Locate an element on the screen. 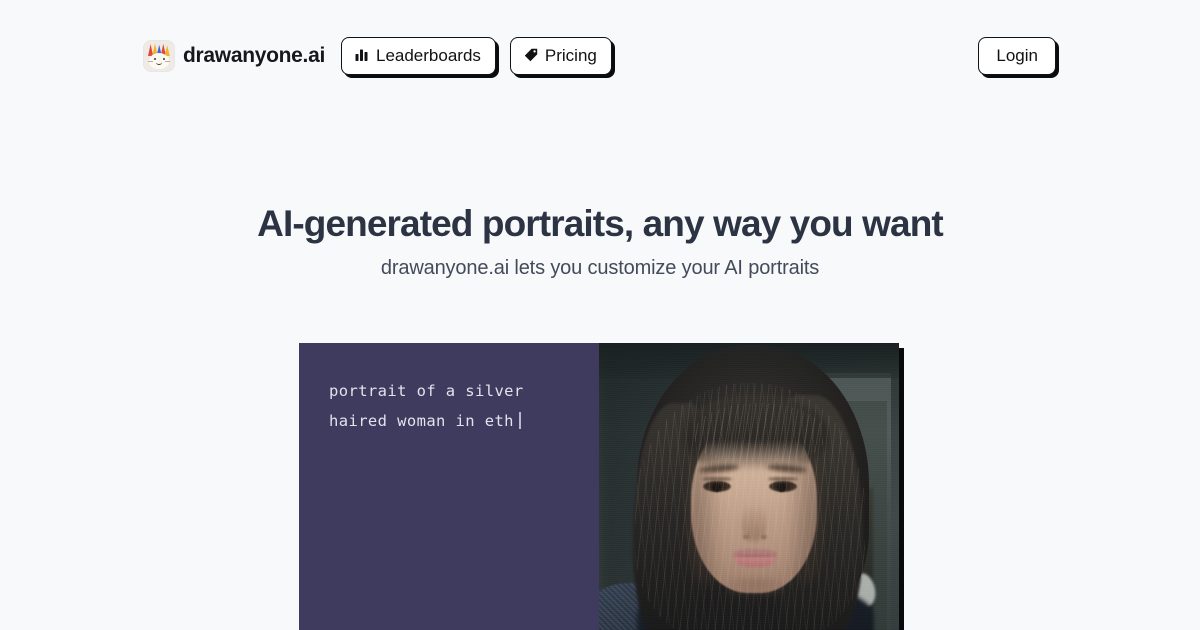 The image size is (1200, 630). photo-pupil-left is located at coordinates (716, 487).